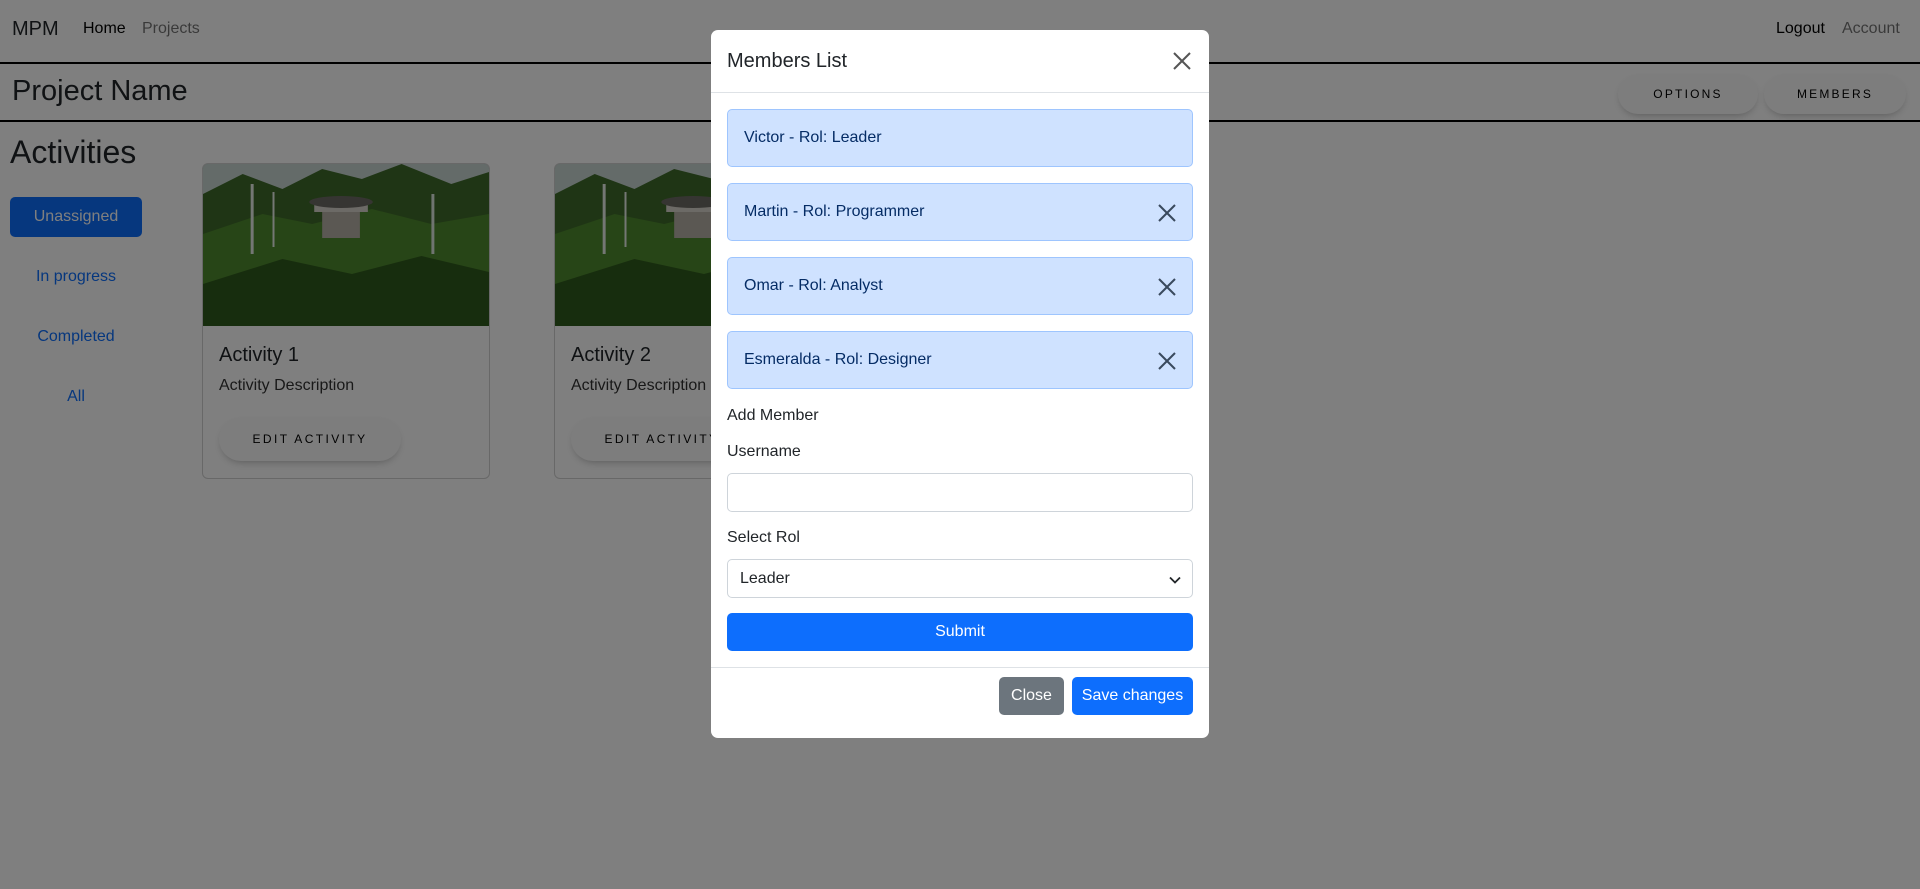 Image resolution: width=1920 pixels, height=889 pixels. I want to click on member-item: Omar - Rol: Analyst, so click(960, 286).